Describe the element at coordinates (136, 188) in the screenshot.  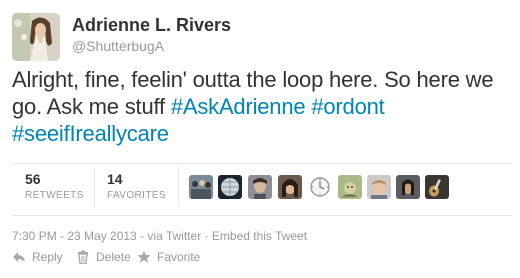
I see `favorites-stat: 14 FAVORITES` at that location.